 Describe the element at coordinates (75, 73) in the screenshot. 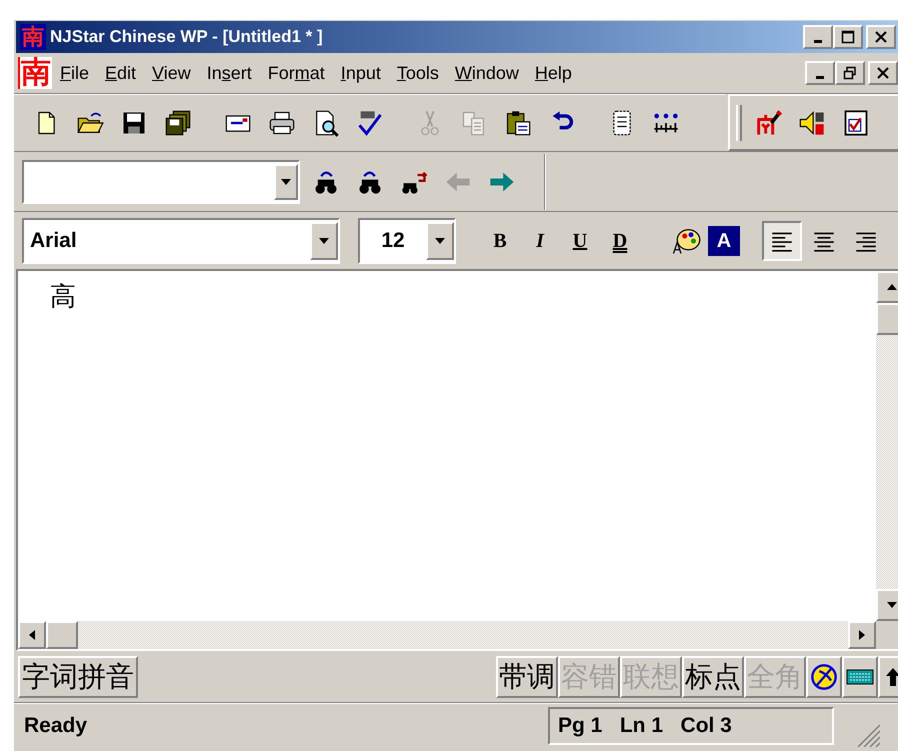

I see `menu-item: File` at that location.